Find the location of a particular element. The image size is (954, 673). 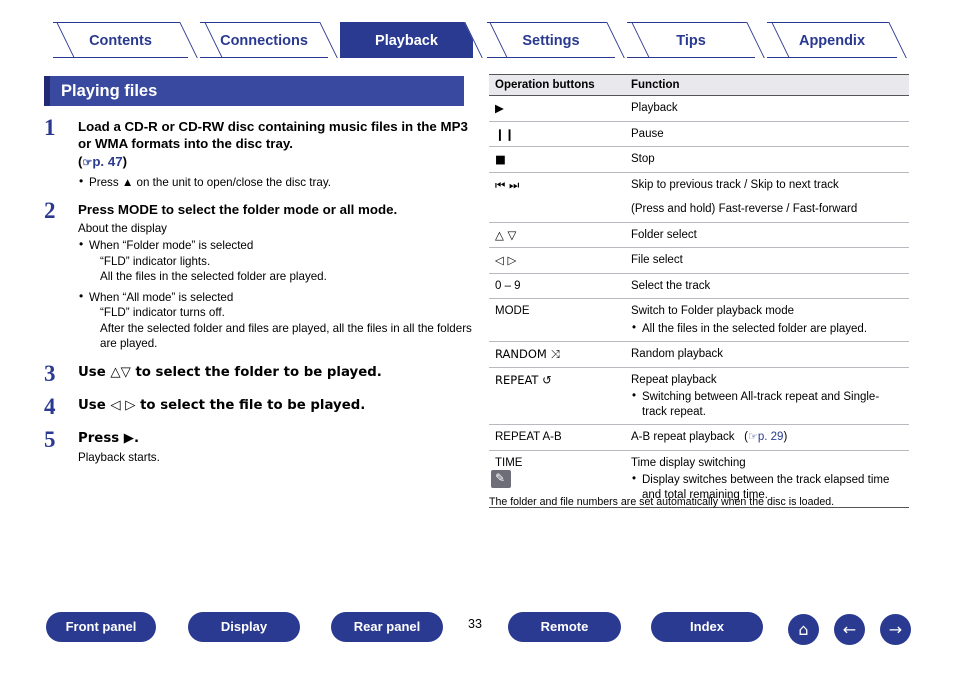

table-row: △ ▽ Folder select is located at coordinates (699, 235).